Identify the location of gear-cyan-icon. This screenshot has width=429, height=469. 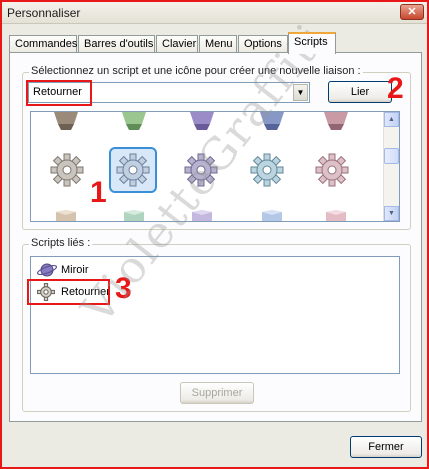
(267, 170).